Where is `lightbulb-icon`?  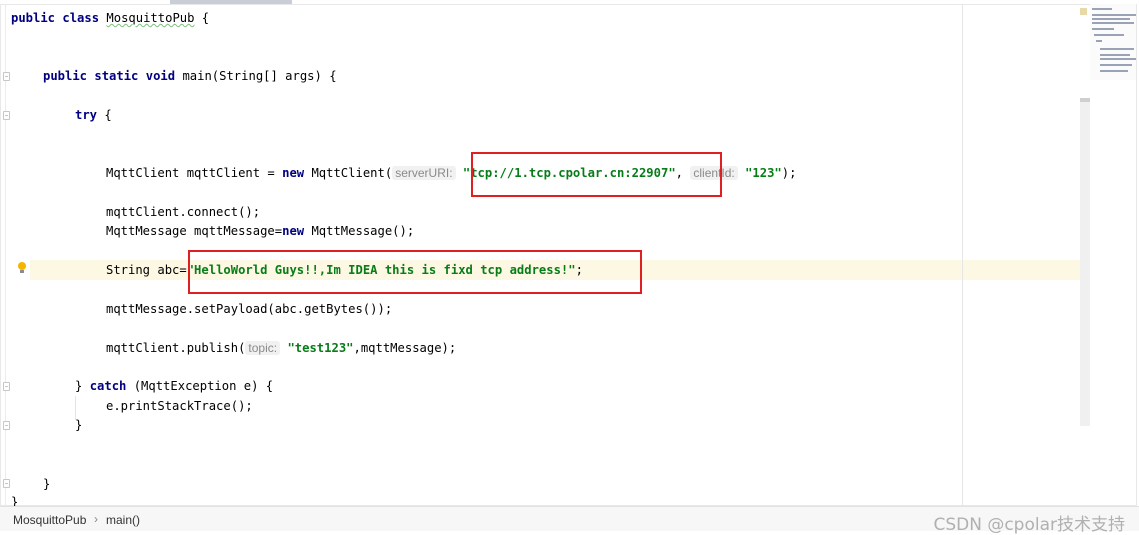
lightbulb-icon is located at coordinates (22, 267).